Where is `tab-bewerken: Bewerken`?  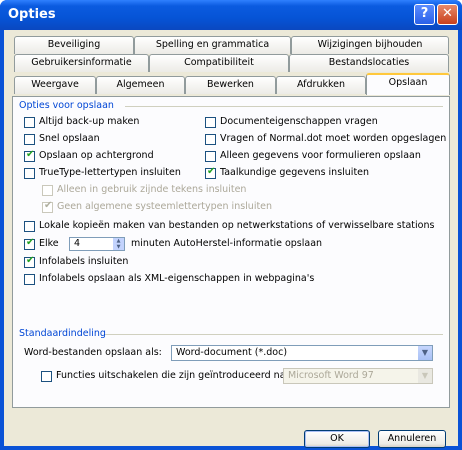 tab-bewerken: Bewerken is located at coordinates (230, 85).